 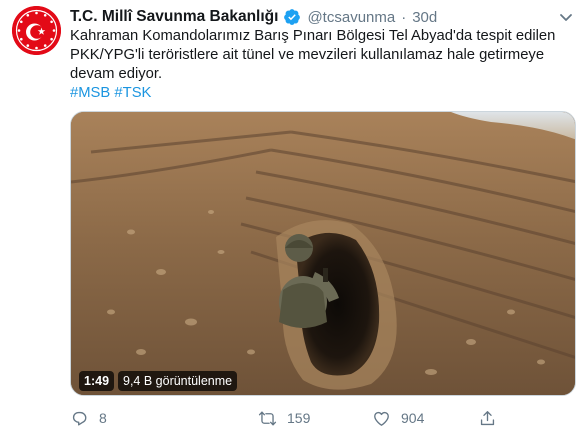 What do you see at coordinates (88, 418) in the screenshot?
I see `reply-button: 8` at bounding box center [88, 418].